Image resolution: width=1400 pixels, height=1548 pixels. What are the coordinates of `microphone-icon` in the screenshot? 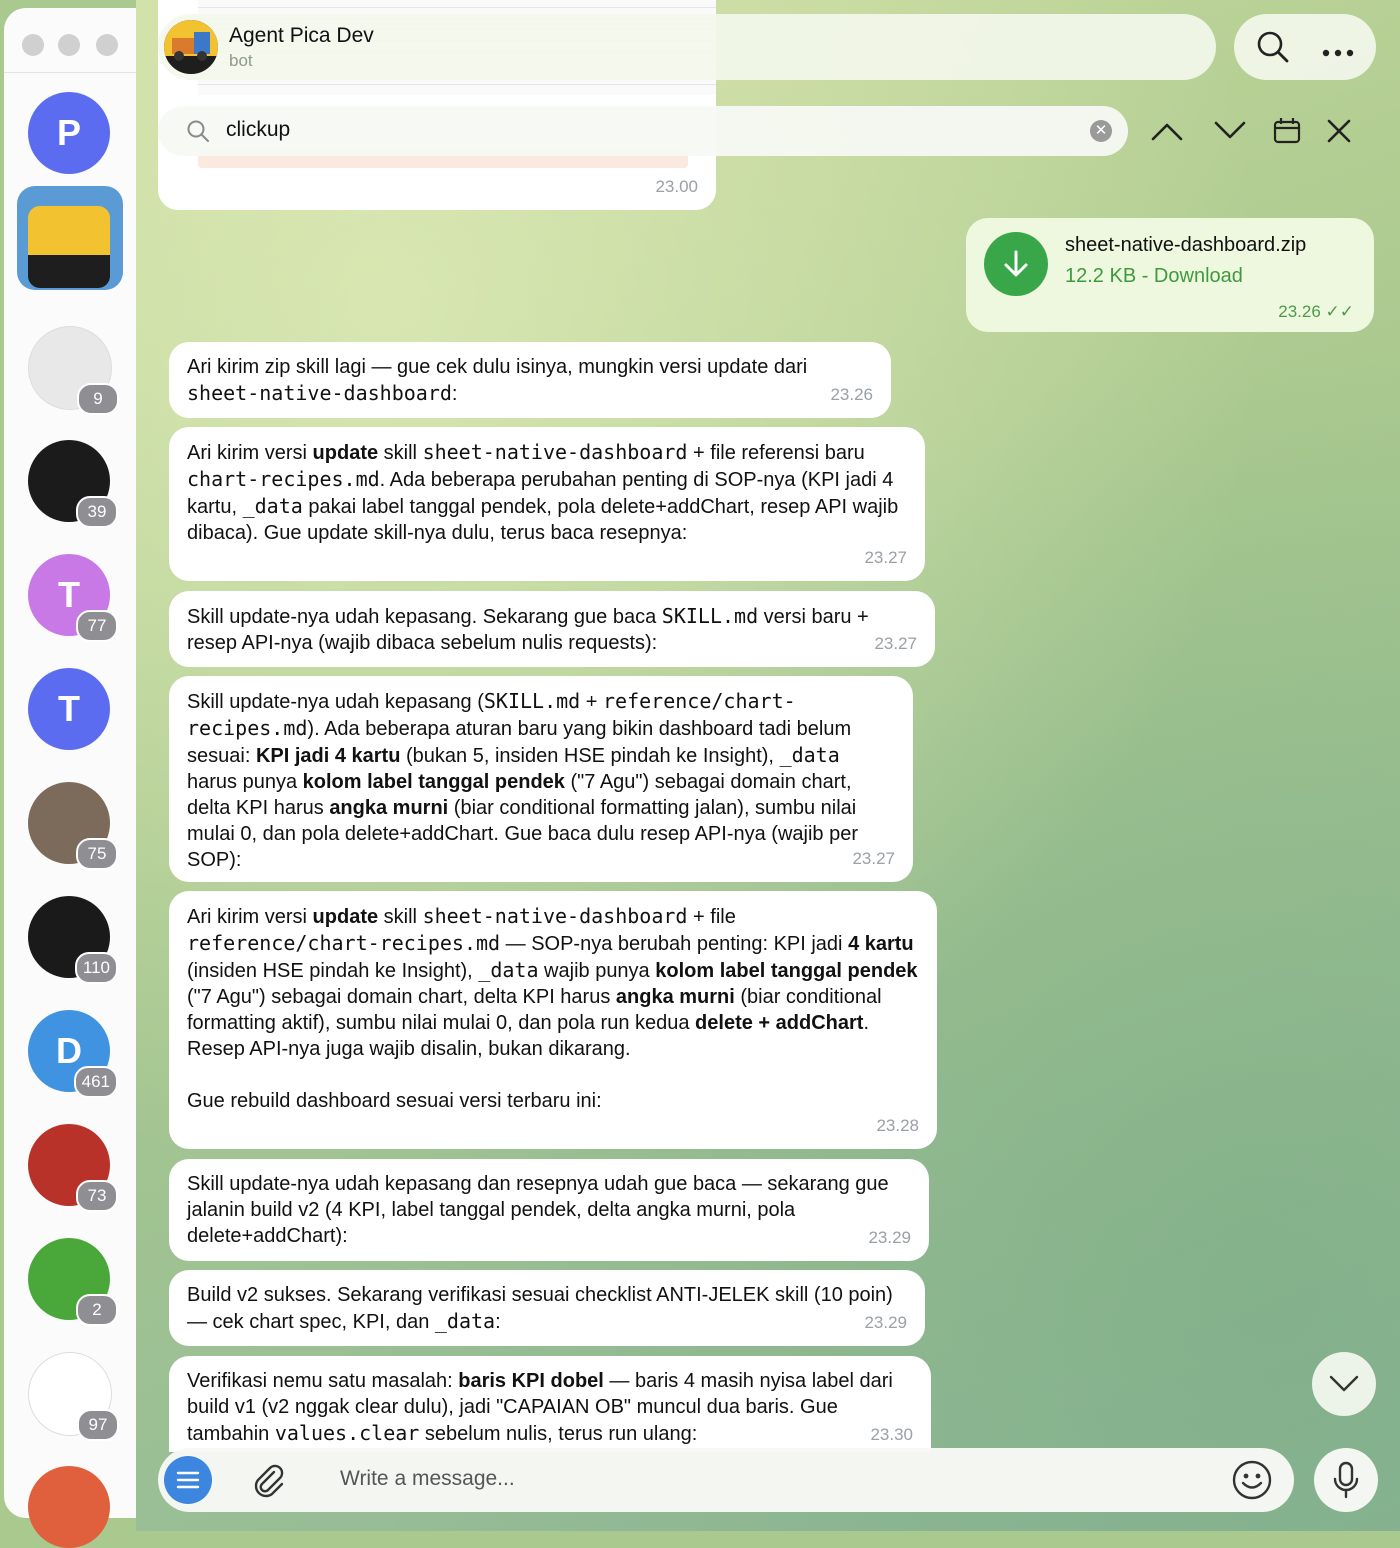 It's located at (1346, 1480).